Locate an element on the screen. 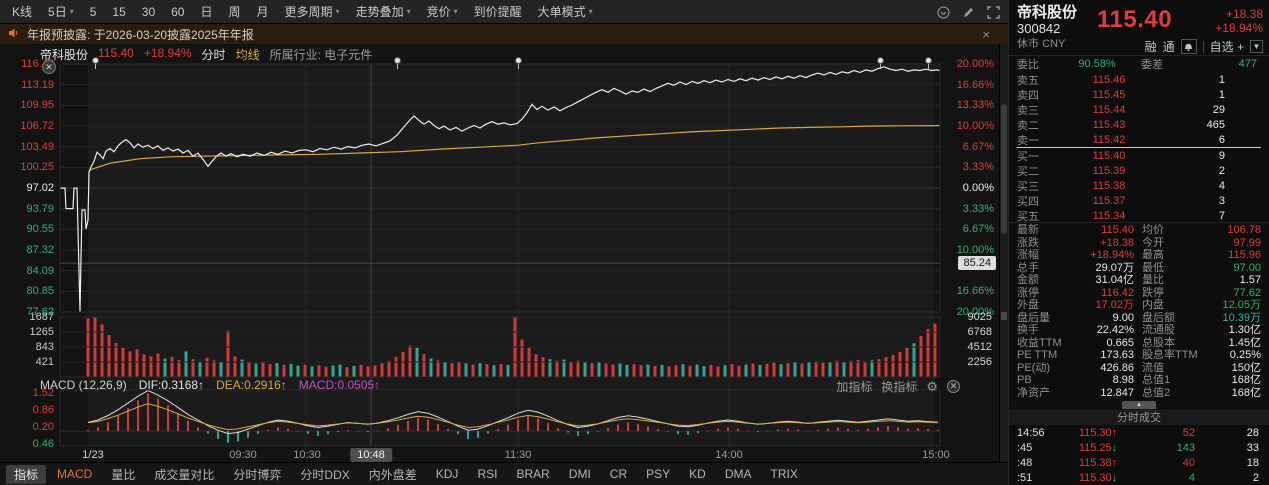  indicator-tab: DMA is located at coordinates (738, 474).